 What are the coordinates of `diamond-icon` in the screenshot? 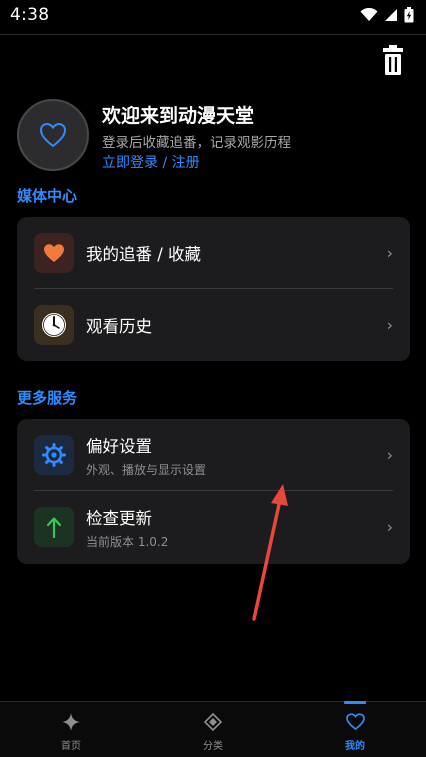 It's located at (213, 721).